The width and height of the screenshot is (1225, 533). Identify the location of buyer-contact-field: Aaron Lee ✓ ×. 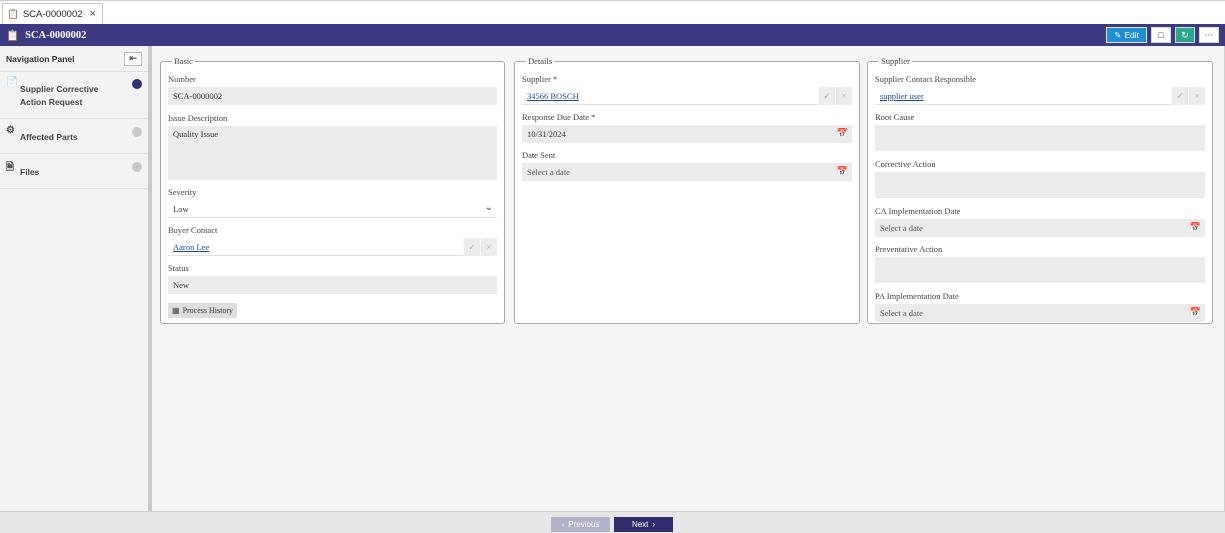
(332, 247).